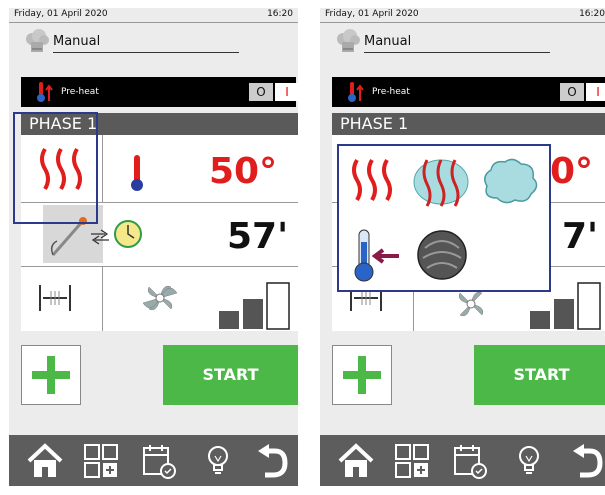 This screenshot has width=605, height=495. What do you see at coordinates (442, 255) in the screenshot?
I see `smoke-option-icon` at bounding box center [442, 255].